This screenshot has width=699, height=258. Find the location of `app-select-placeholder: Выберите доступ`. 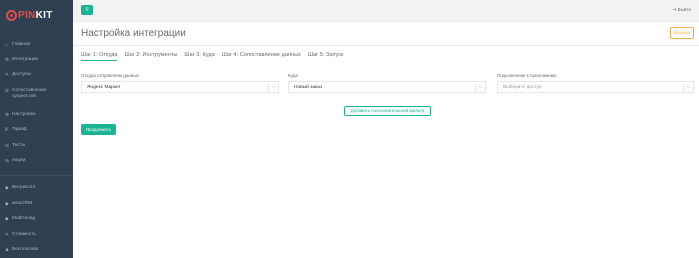

app-select-placeholder: Выберите доступ is located at coordinates (522, 87).